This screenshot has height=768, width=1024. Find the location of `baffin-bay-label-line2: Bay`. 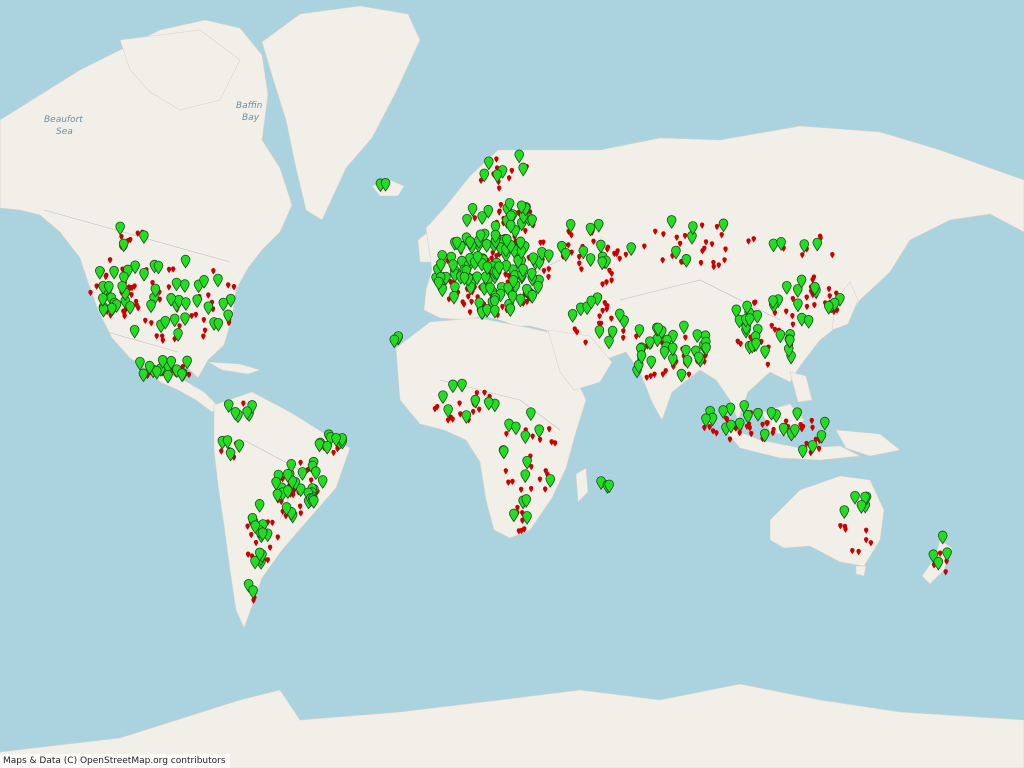

baffin-bay-label-line2: Bay is located at coordinates (251, 118).